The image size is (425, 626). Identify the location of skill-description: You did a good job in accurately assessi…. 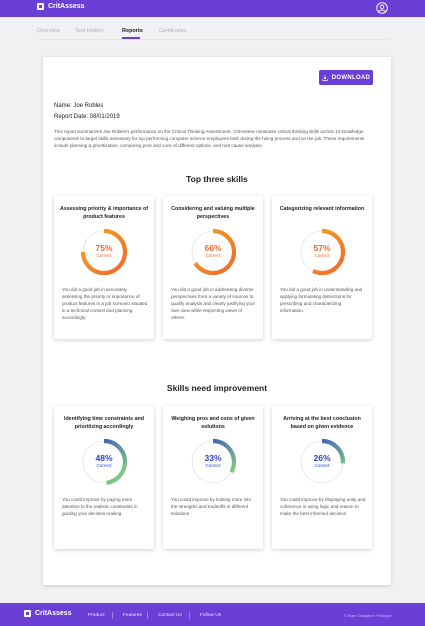
(105, 303).